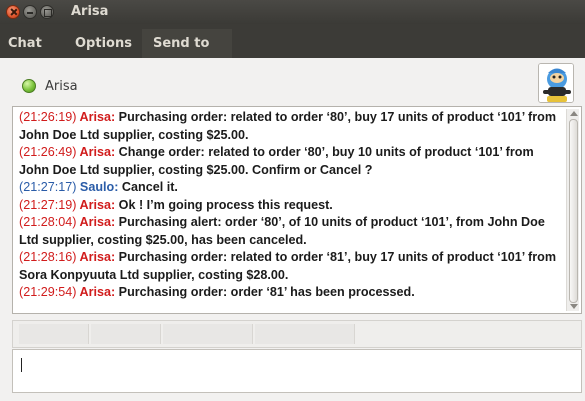 This screenshot has width=585, height=401. What do you see at coordinates (99, 187) in the screenshot?
I see `message-sender: Saulo:` at bounding box center [99, 187].